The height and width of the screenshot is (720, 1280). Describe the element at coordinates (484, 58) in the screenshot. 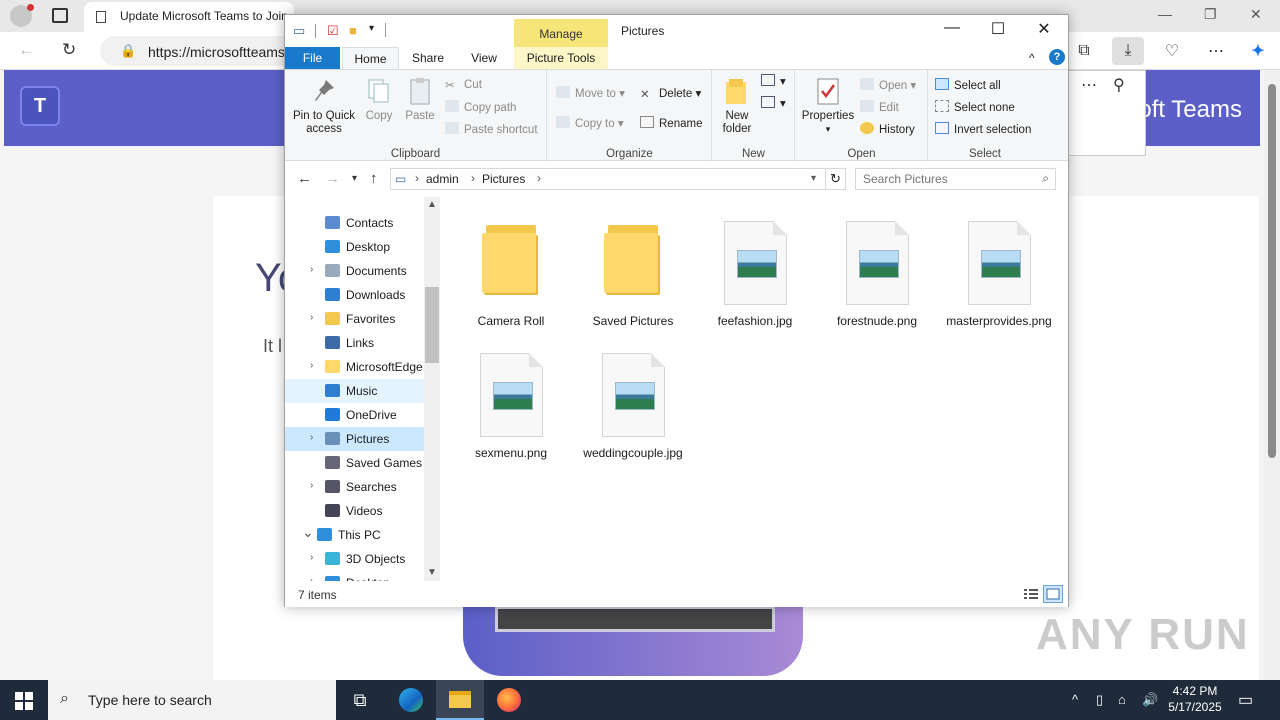

I see `tab-view: View` at that location.